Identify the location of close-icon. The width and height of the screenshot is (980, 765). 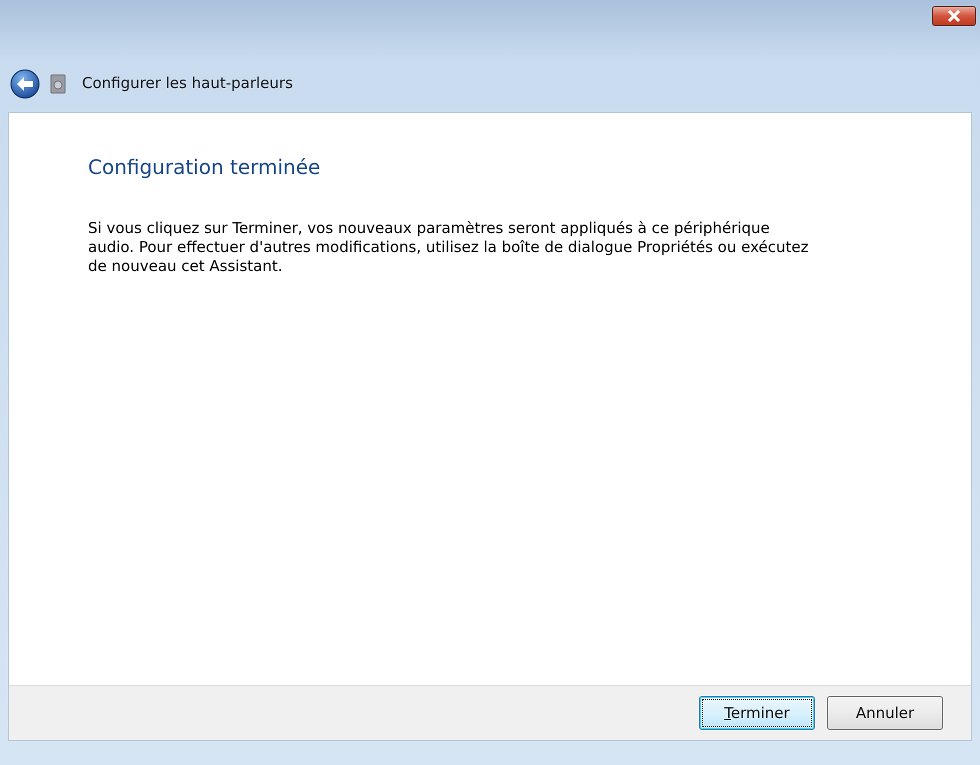
(954, 16).